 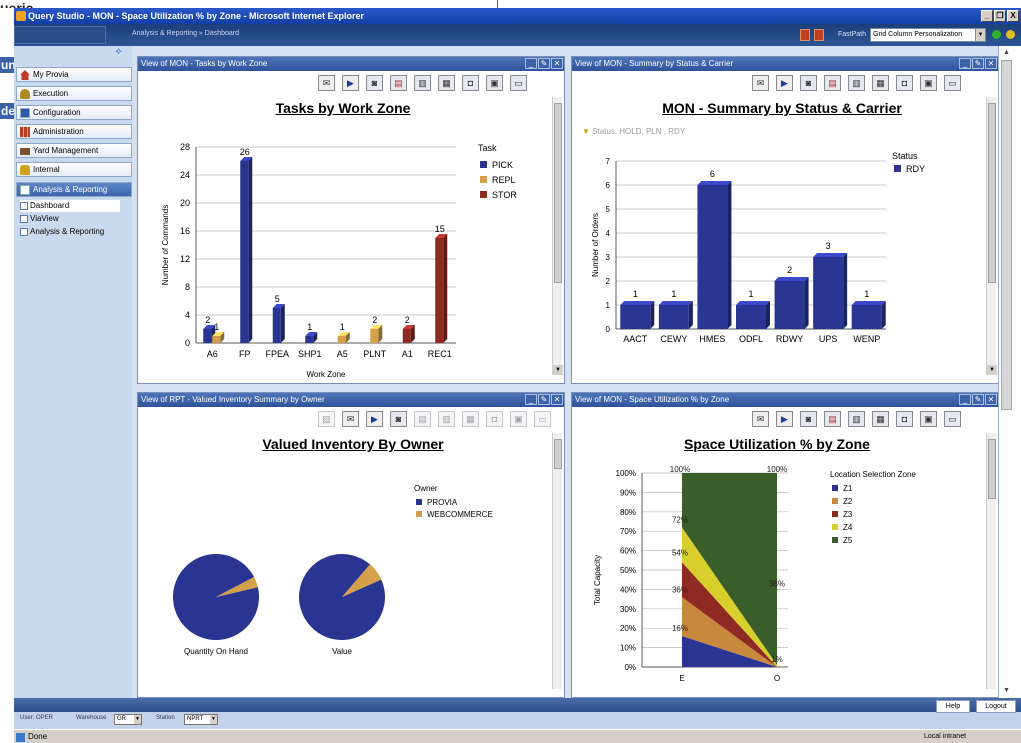 I want to click on minimize-button: _, so click(x=987, y=16).